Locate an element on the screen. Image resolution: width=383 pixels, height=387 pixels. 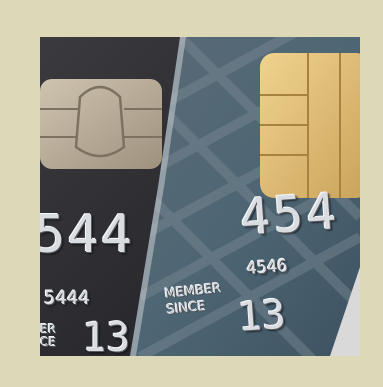
since-digits: 13 is located at coordinates (262, 316).